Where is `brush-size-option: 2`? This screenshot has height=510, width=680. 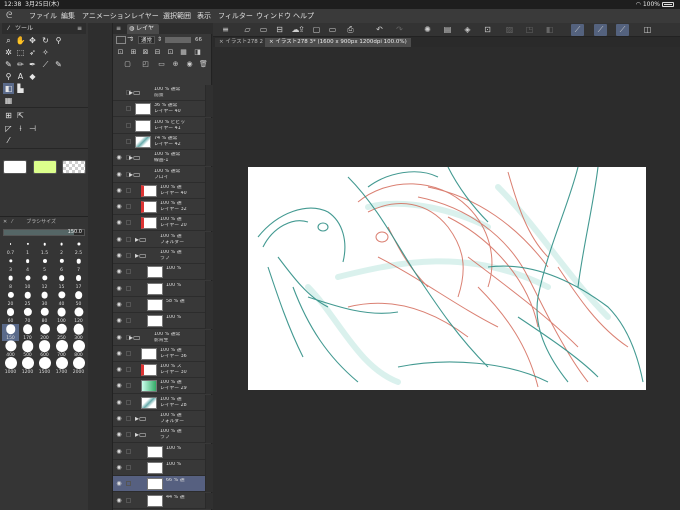
brush-size-option: 2 is located at coordinates (61, 247).